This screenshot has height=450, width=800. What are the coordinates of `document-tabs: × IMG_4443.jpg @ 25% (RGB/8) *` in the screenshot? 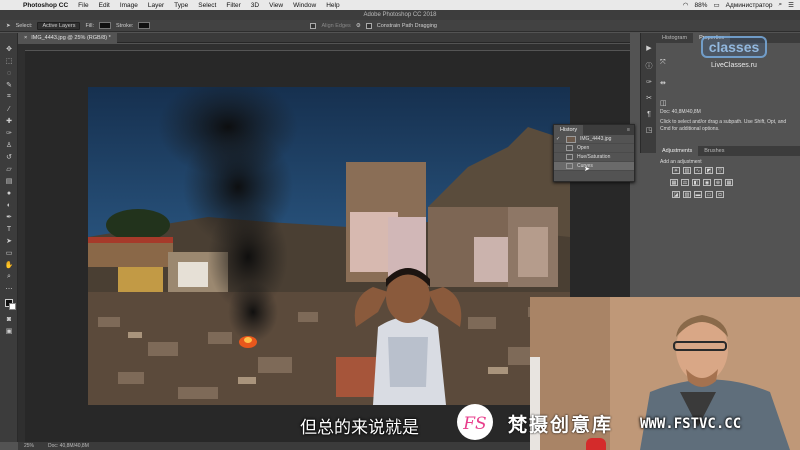 It's located at (324, 38).